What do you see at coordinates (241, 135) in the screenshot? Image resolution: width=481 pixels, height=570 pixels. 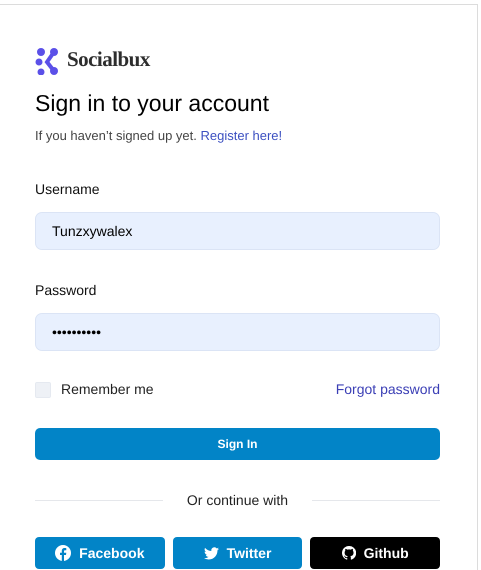 I see `register-link: Register here!` at bounding box center [241, 135].